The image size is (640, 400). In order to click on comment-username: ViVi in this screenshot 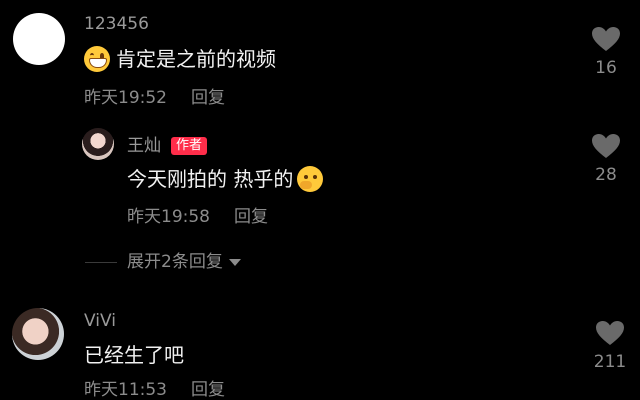, I will do `click(100, 321)`.